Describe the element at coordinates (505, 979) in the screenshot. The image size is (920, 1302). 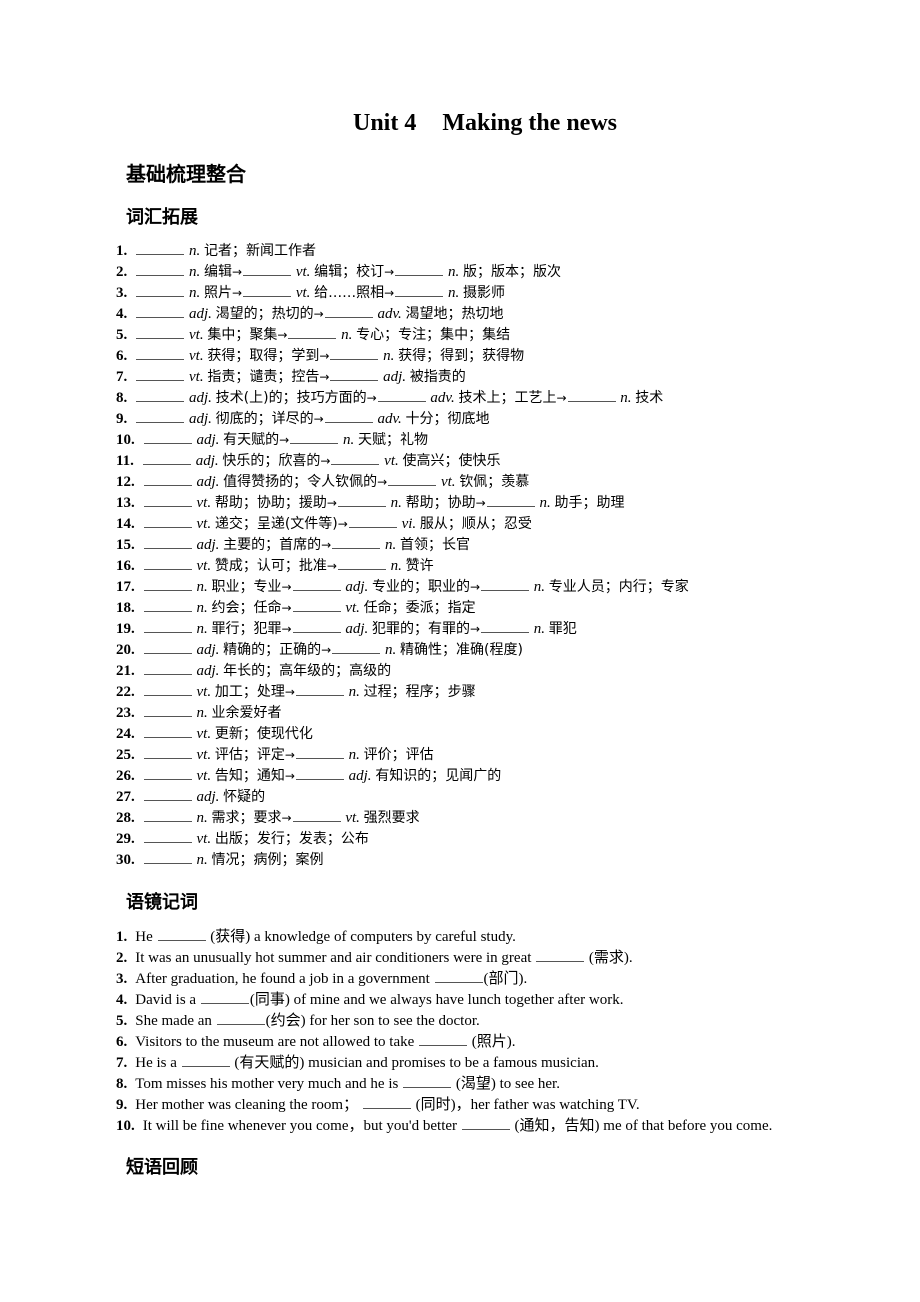
I see `sentence-text: (部门).` at that location.